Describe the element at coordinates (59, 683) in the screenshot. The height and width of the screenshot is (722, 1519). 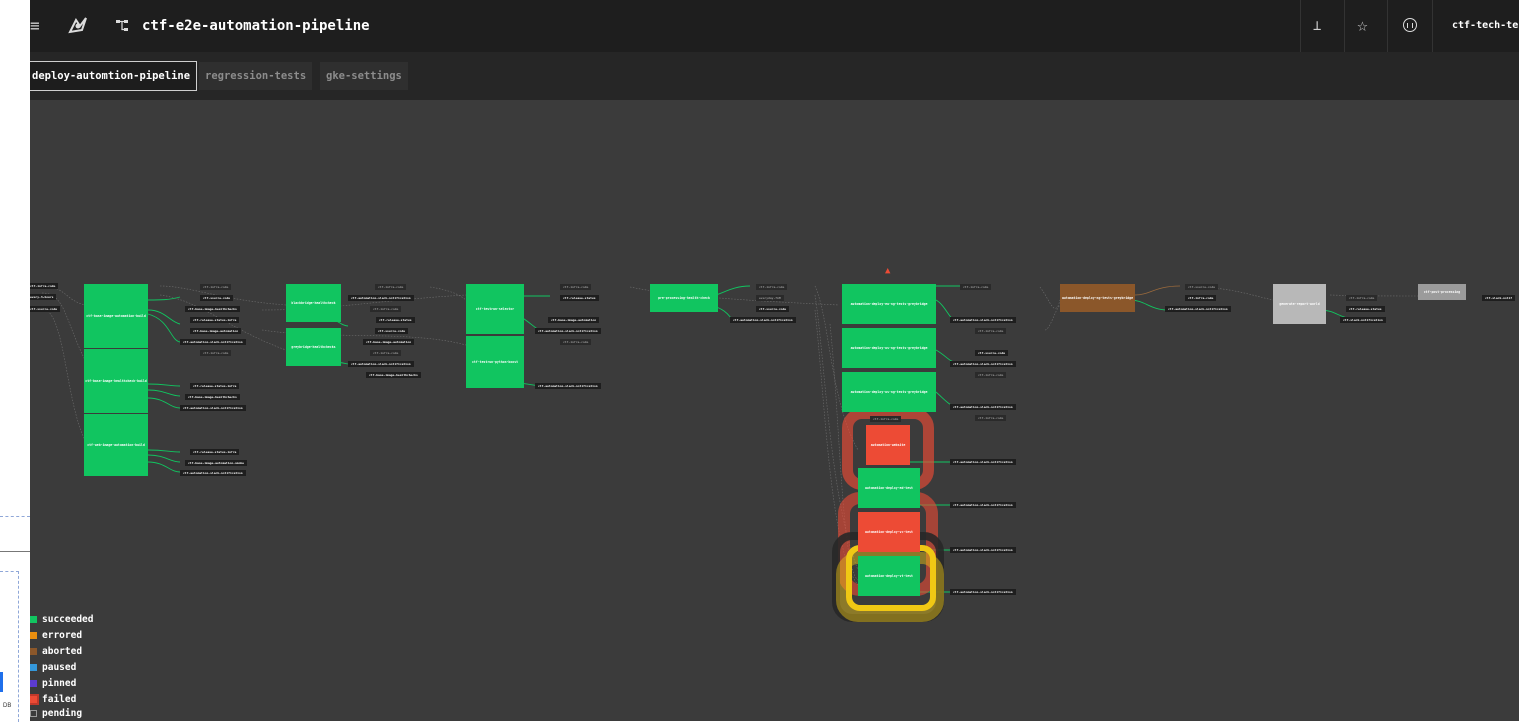
I see `legend-label: pinned` at that location.